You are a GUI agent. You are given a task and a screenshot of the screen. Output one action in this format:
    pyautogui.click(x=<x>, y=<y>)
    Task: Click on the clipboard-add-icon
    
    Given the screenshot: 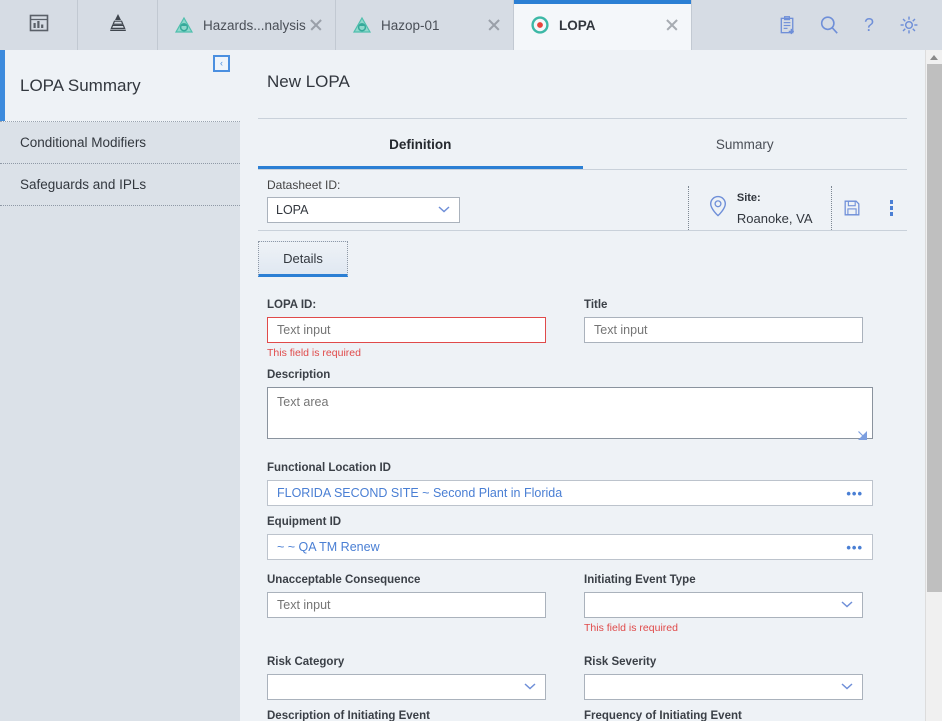 What is the action you would take?
    pyautogui.click(x=787, y=25)
    